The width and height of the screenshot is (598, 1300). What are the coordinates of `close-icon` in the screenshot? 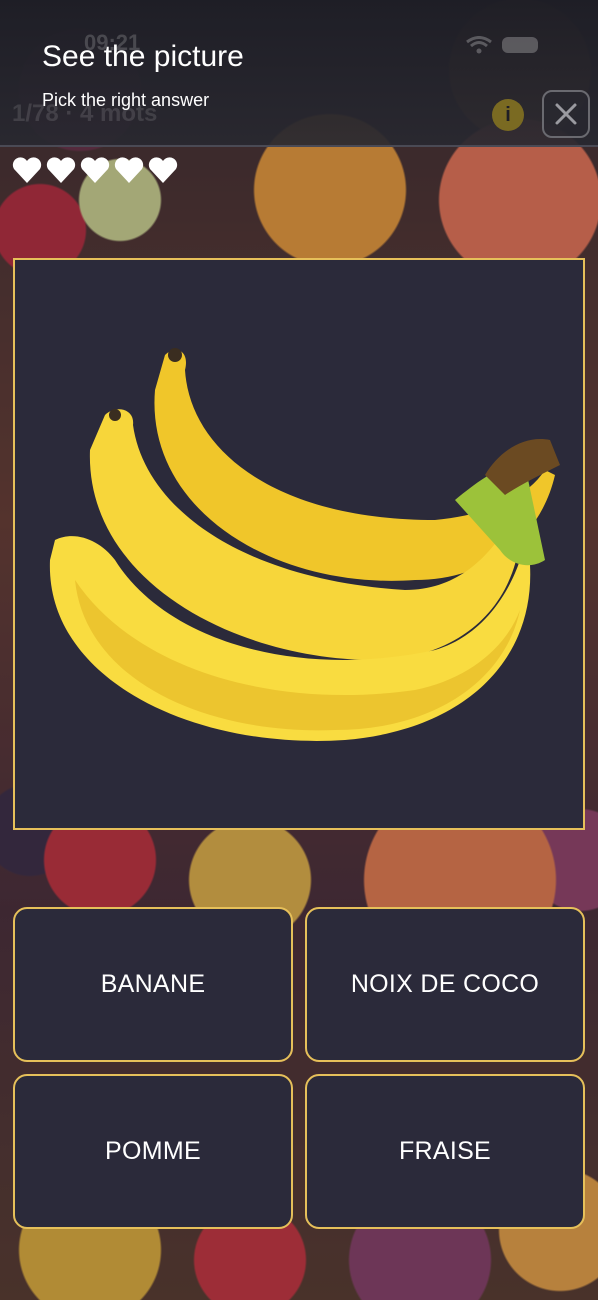 It's located at (566, 114).